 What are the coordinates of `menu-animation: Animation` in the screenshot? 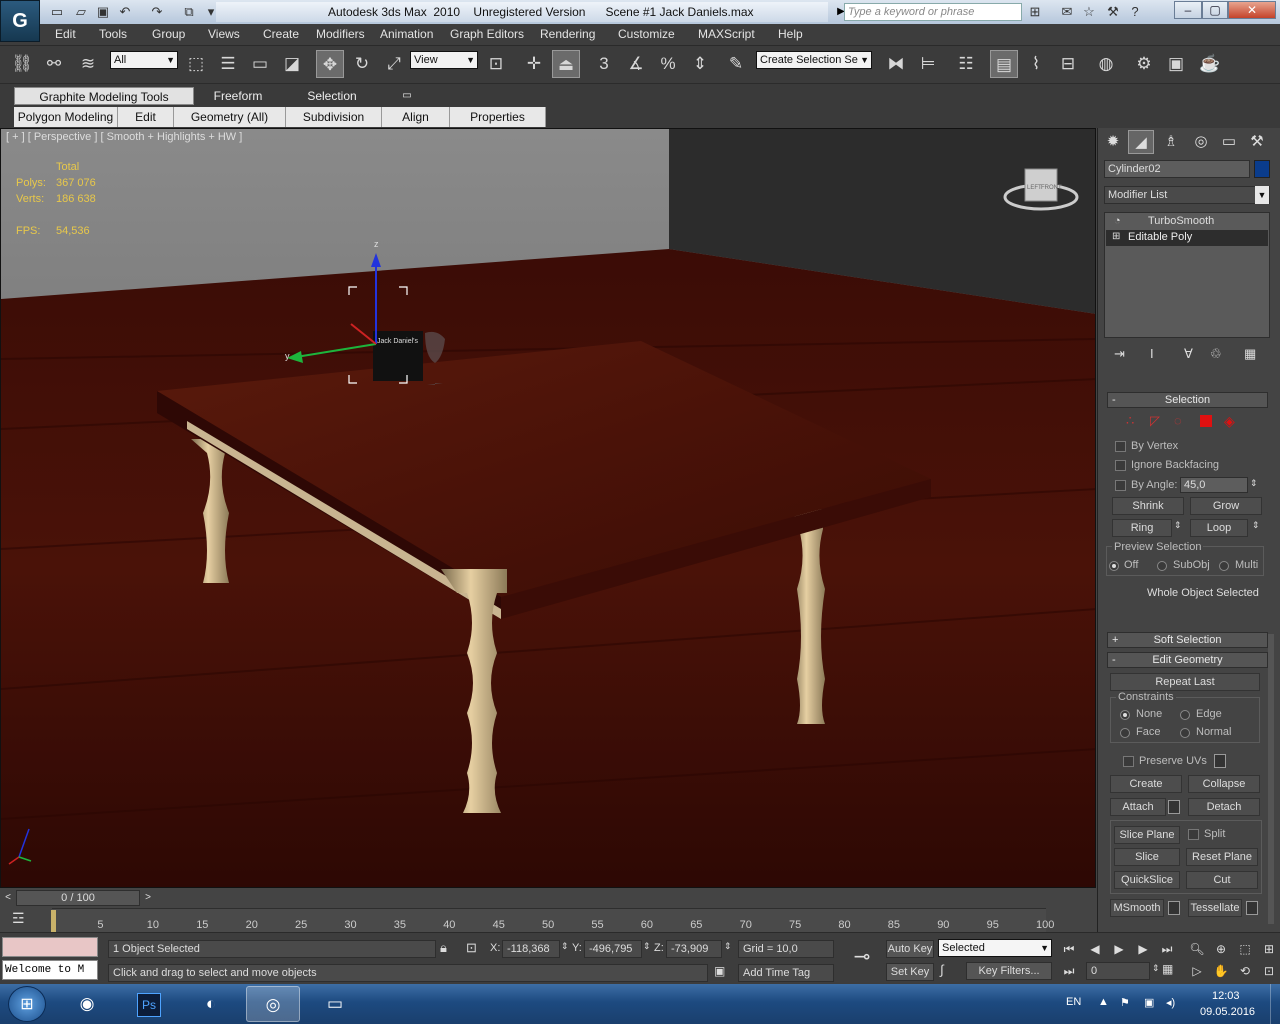 It's located at (406, 34).